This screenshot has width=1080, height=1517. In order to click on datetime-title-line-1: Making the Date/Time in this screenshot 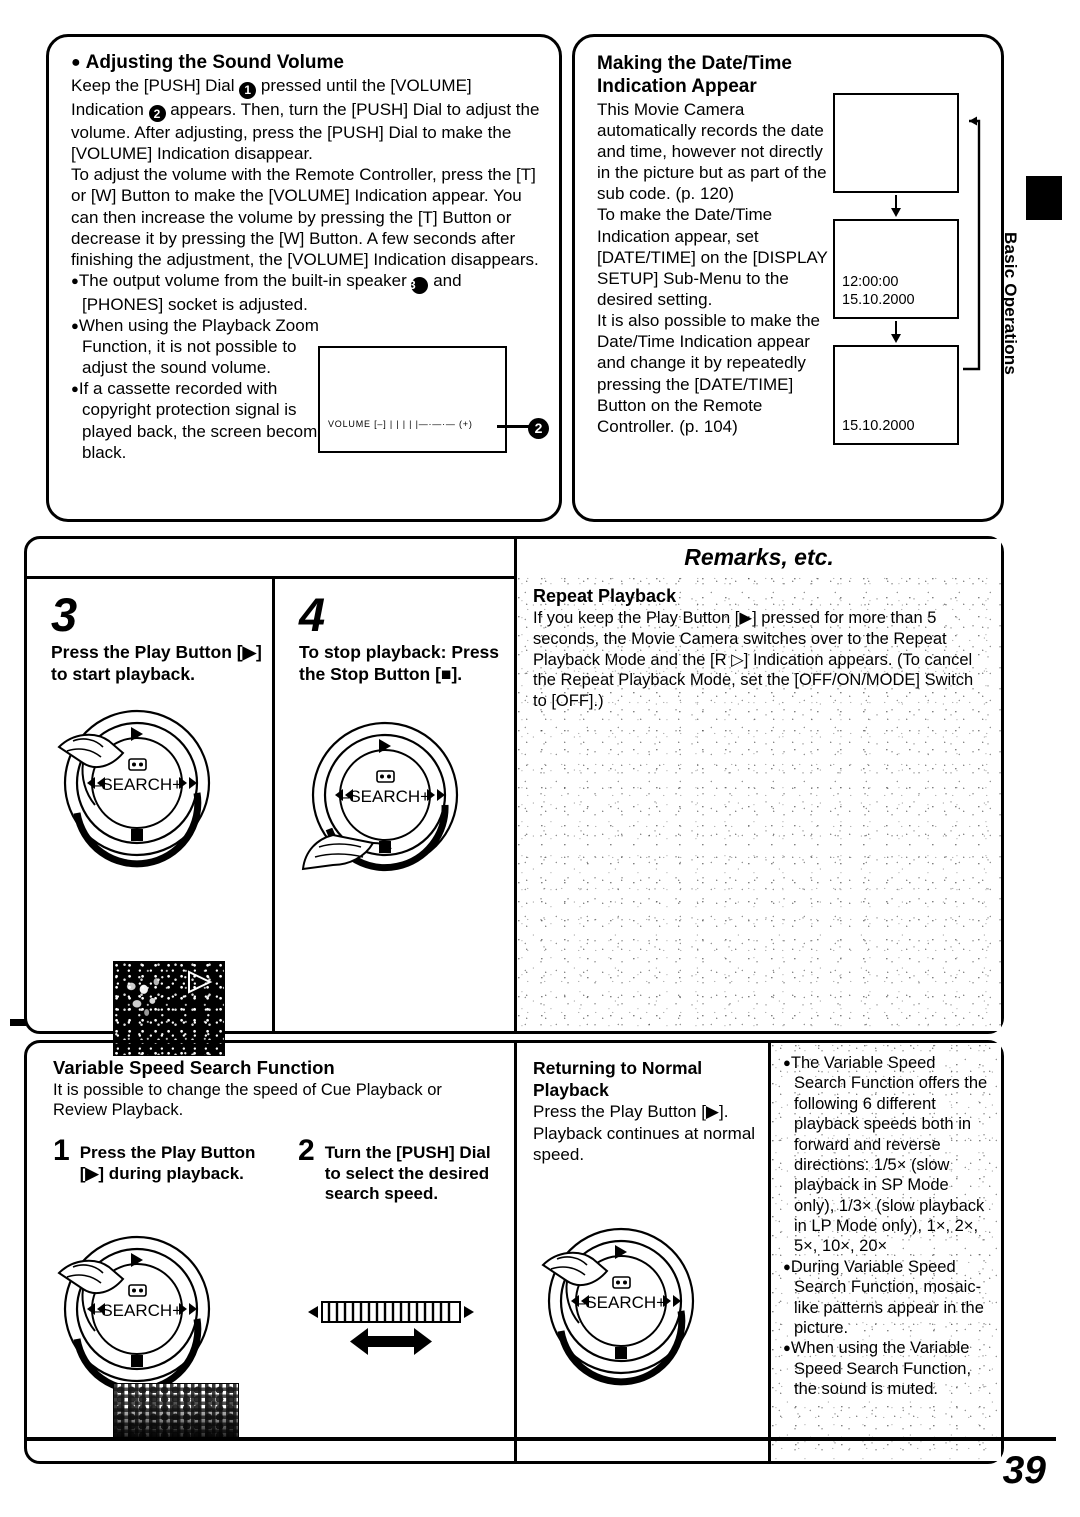, I will do `click(694, 63)`.